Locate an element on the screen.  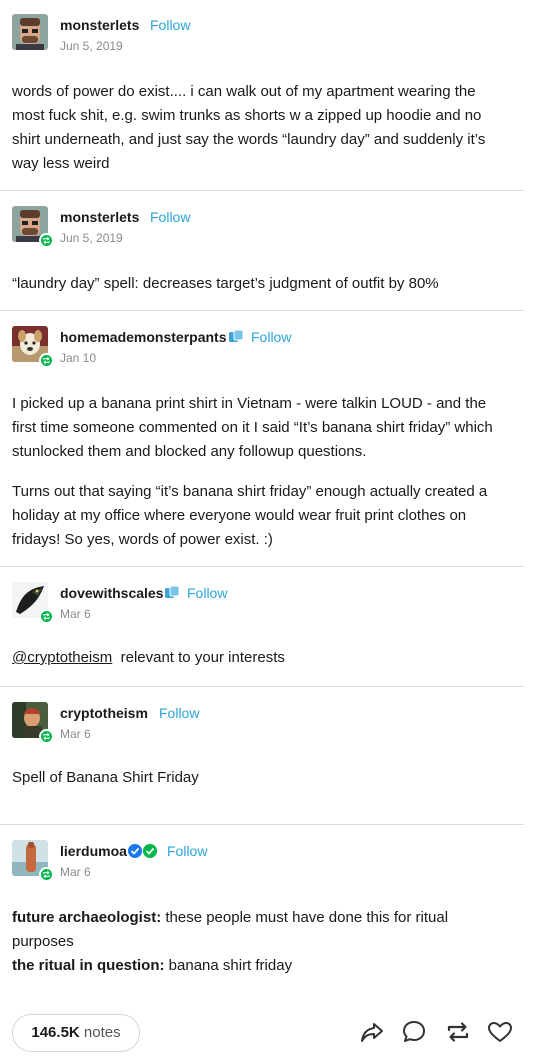
reblog-icon is located at coordinates (458, 1032).